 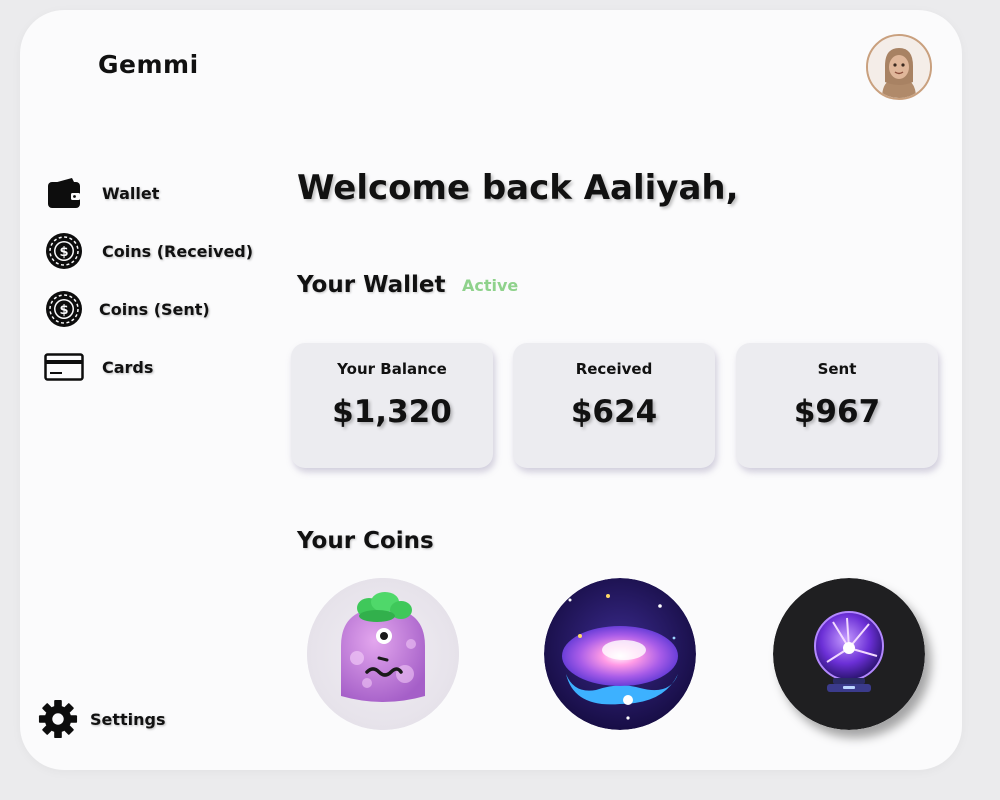 What do you see at coordinates (837, 412) in the screenshot?
I see `card-value: $967` at bounding box center [837, 412].